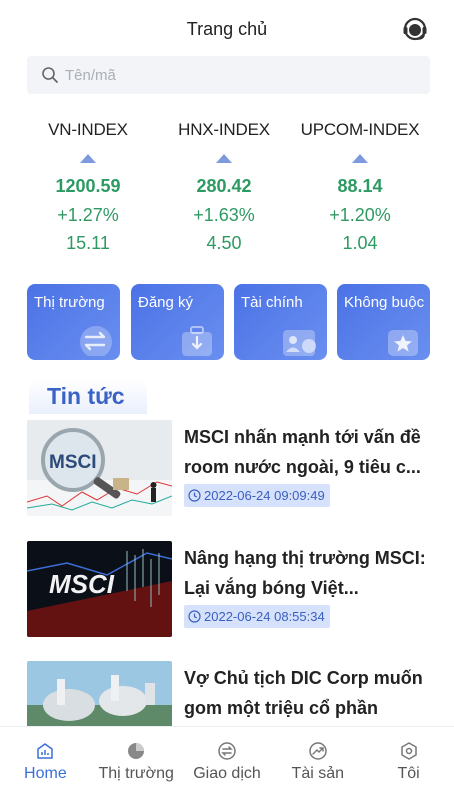 The image size is (454, 793). What do you see at coordinates (318, 751) in the screenshot?
I see `trend-icon` at bounding box center [318, 751].